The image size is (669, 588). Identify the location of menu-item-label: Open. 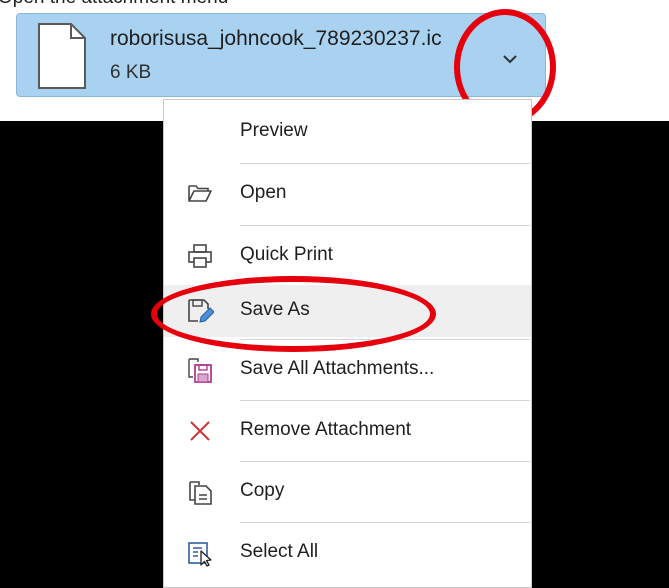
(263, 192).